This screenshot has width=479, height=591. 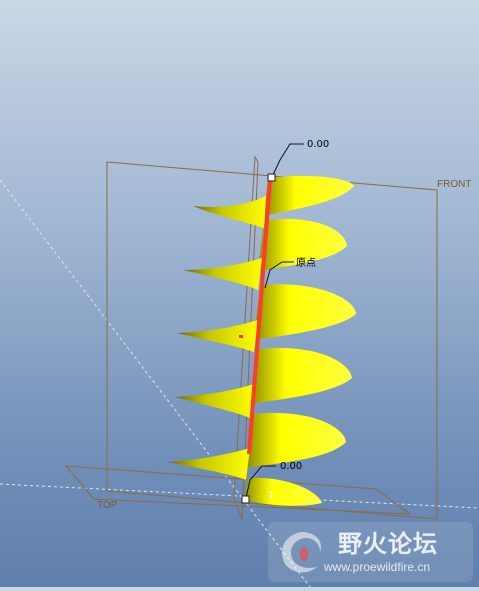 I want to click on watermark-title: 野火论坛, so click(x=388, y=544).